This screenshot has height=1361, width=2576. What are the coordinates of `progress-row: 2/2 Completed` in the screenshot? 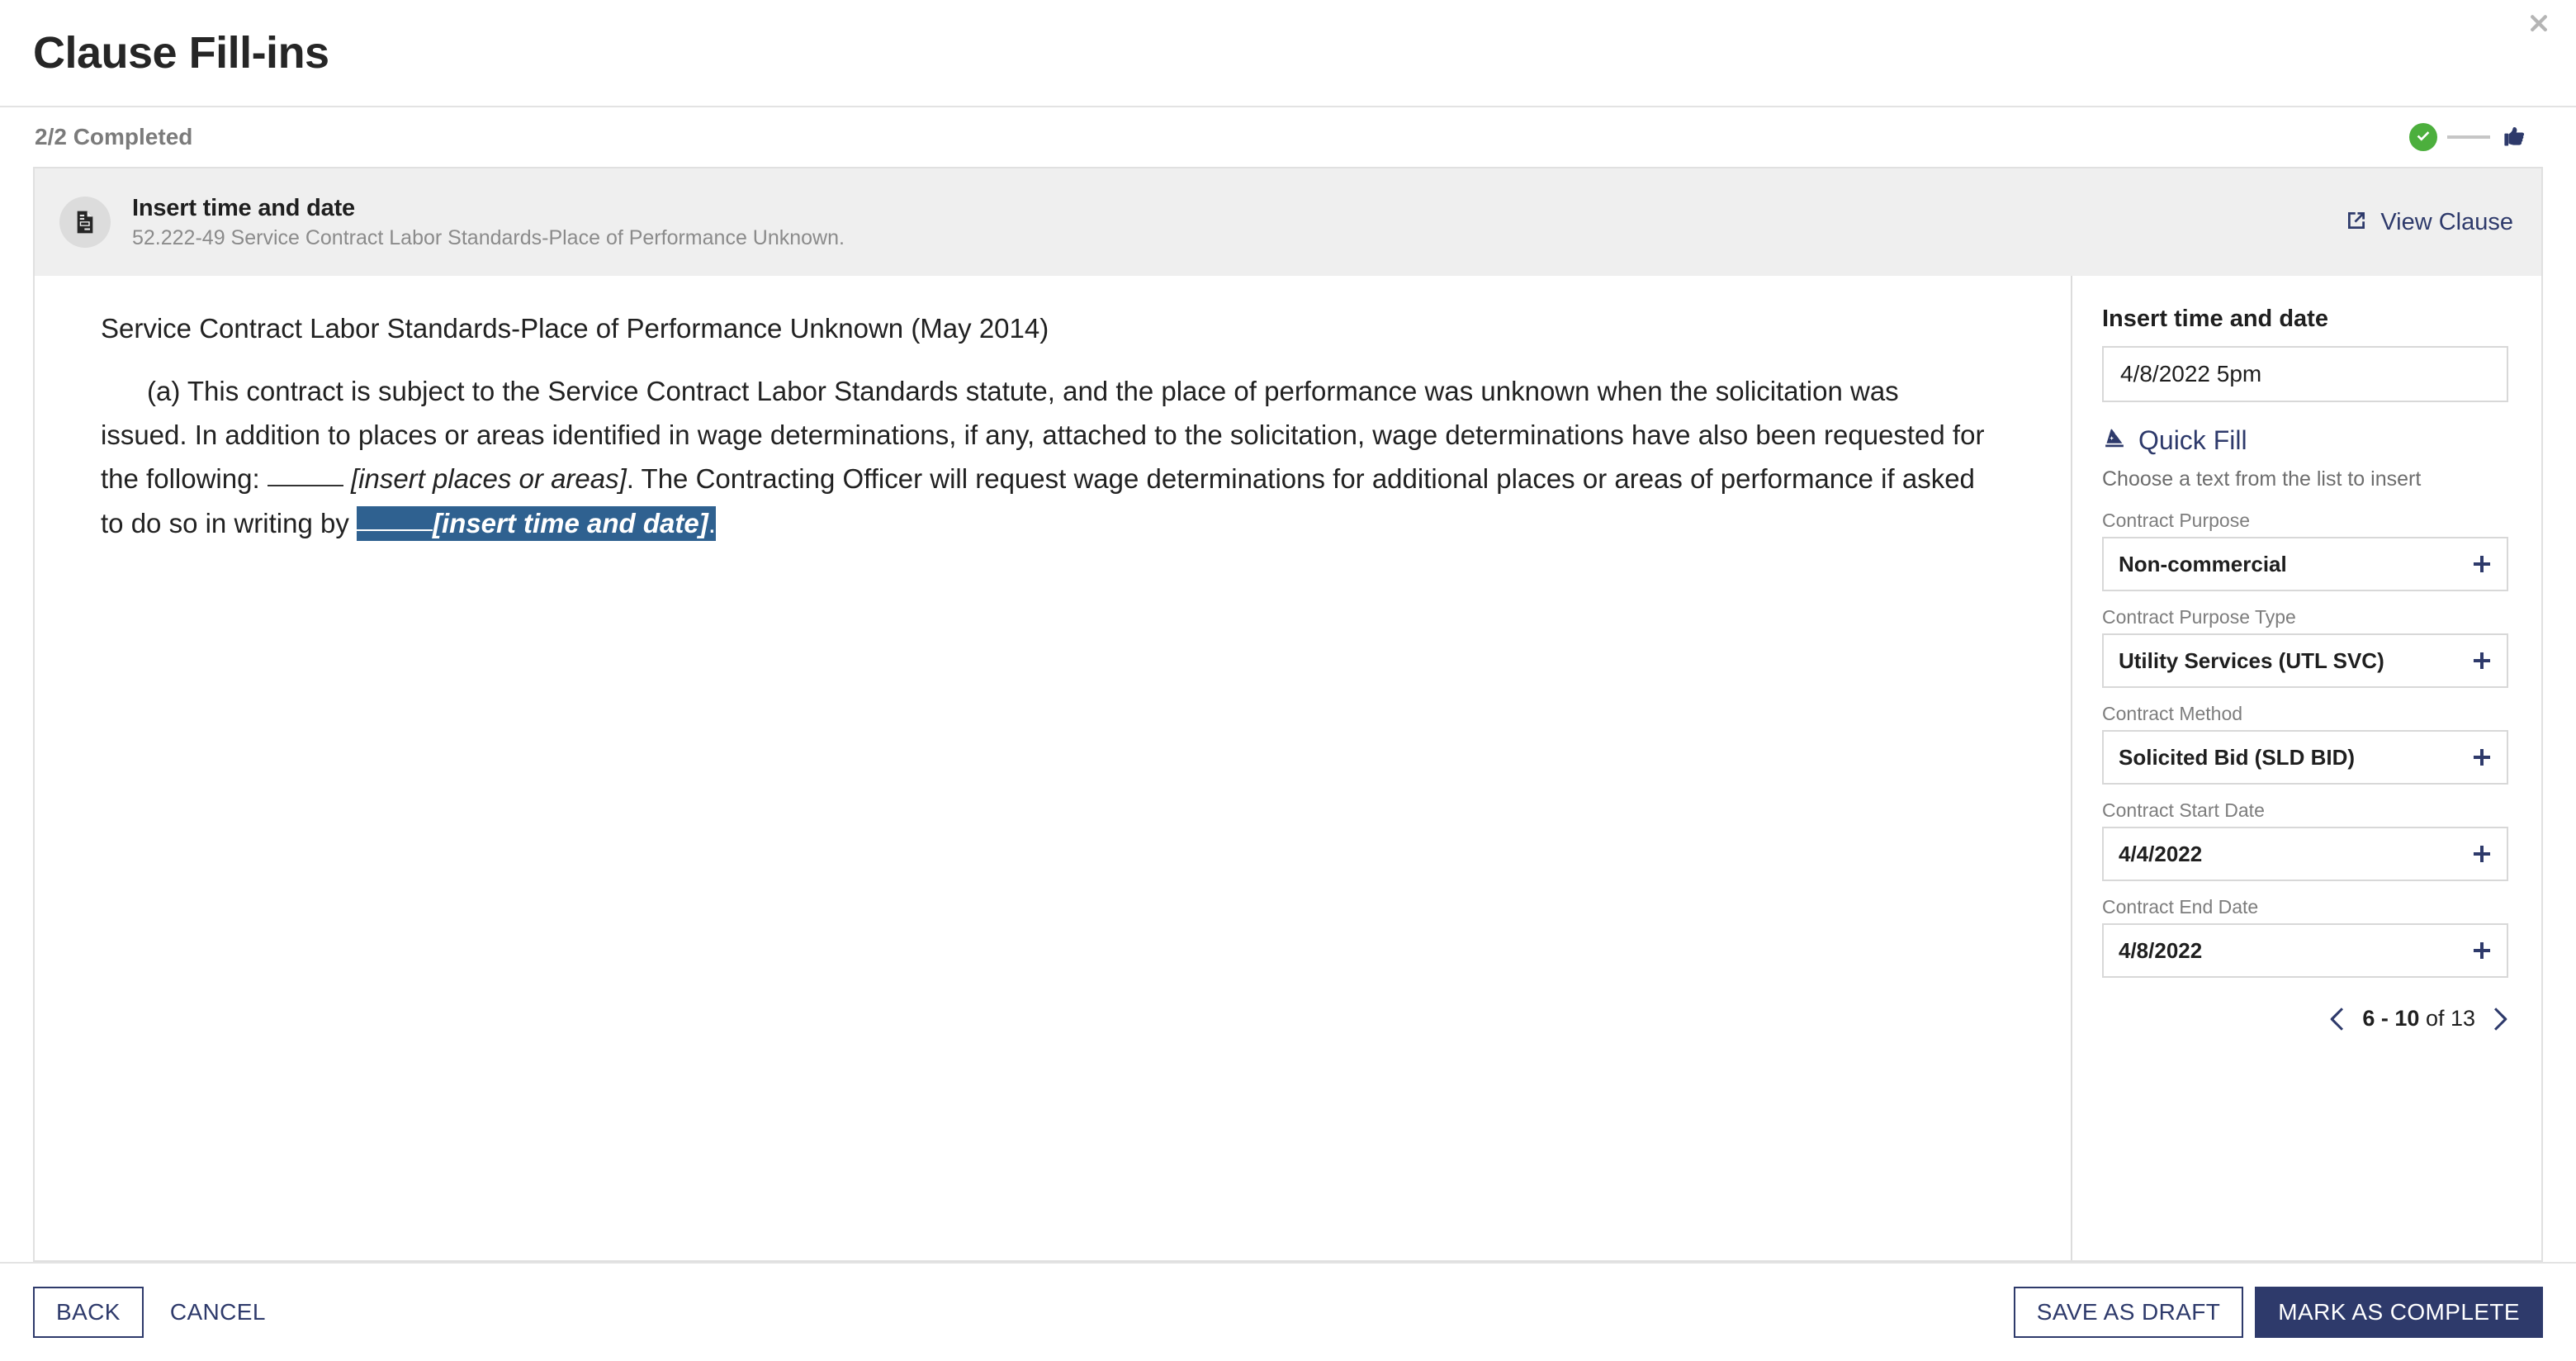 It's located at (1288, 137).